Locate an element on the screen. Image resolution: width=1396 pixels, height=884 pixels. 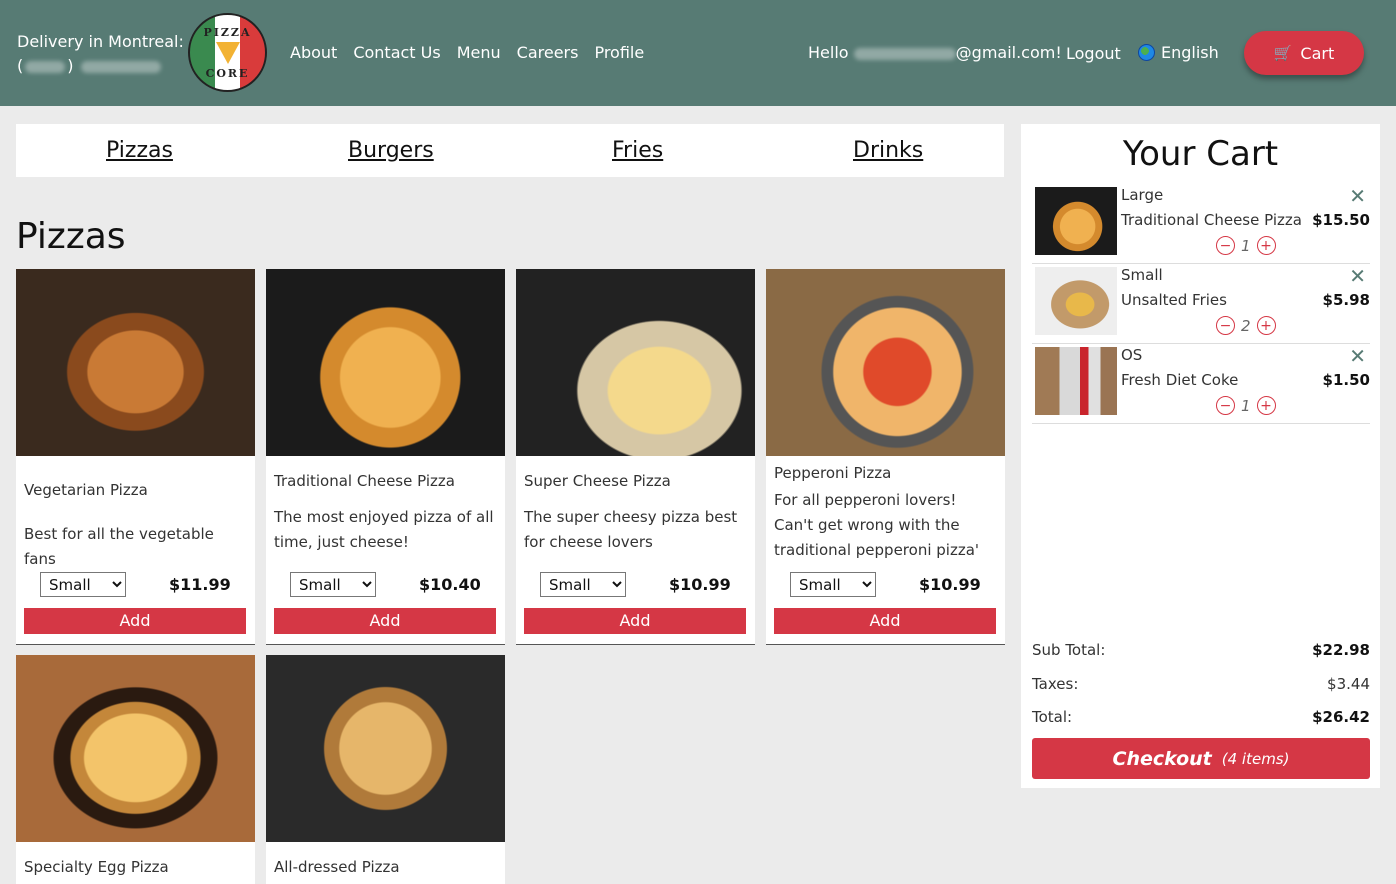
nav-about: About is located at coordinates (313, 52).